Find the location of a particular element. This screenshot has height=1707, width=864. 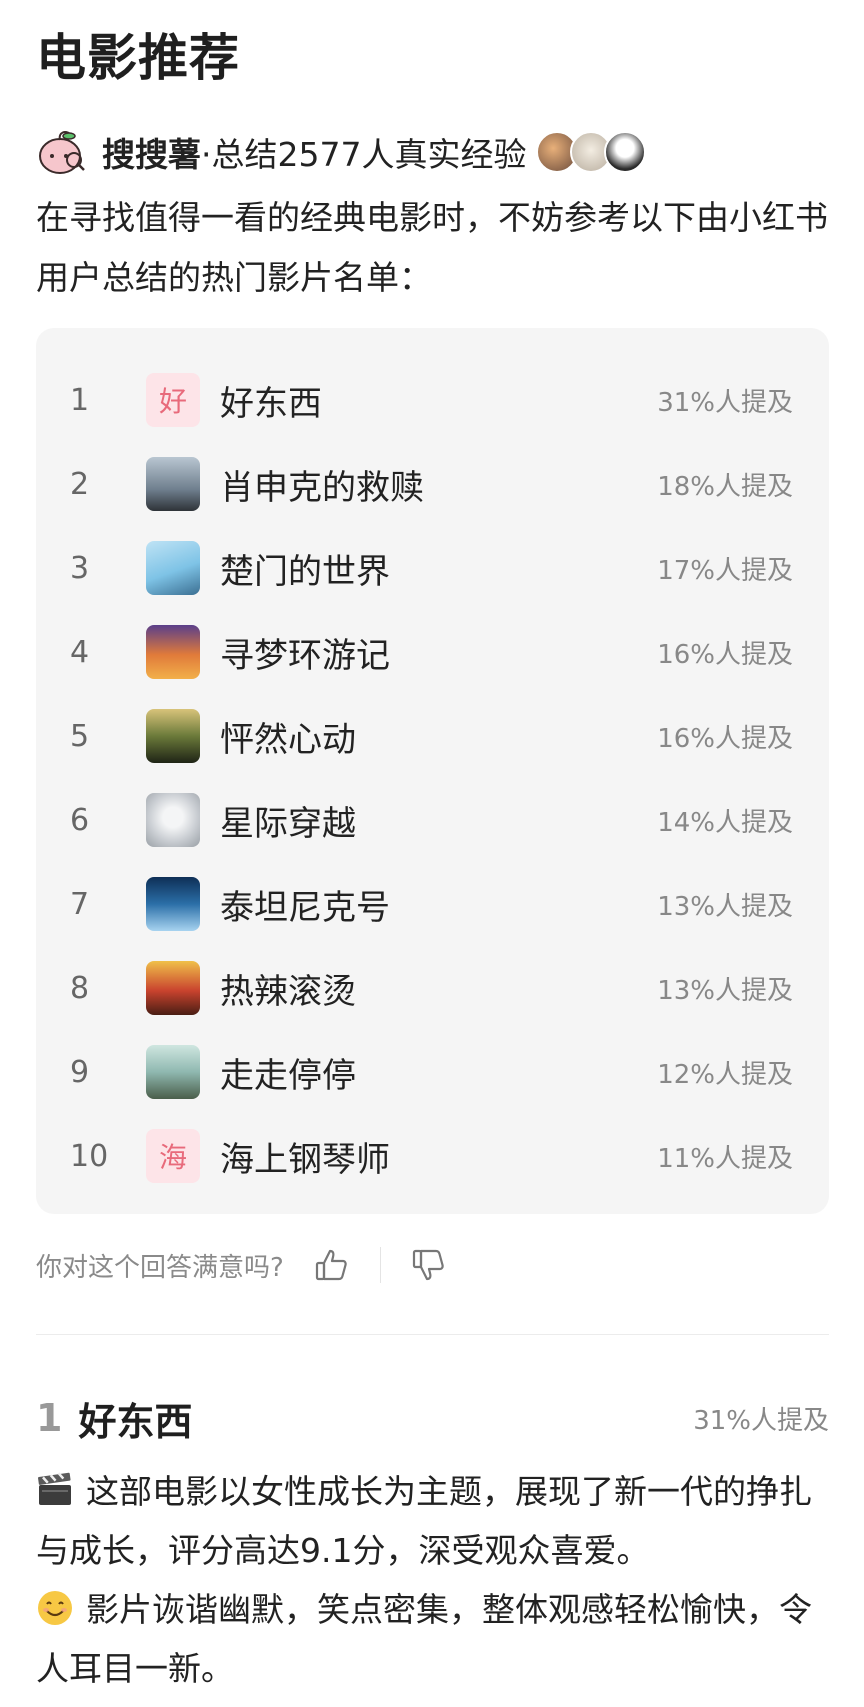

rank-number: 6 is located at coordinates (80, 820).